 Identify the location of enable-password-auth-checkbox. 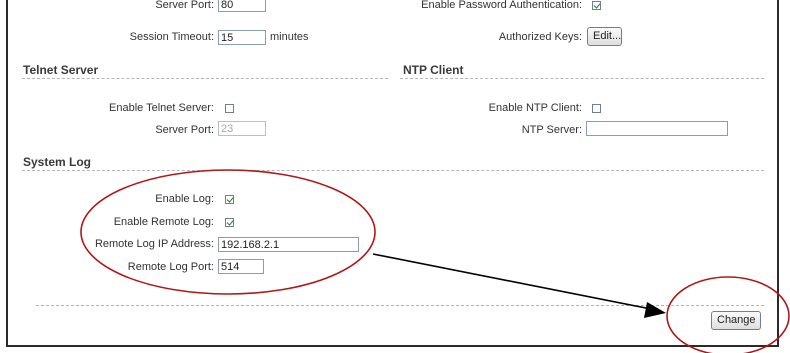
(596, 5).